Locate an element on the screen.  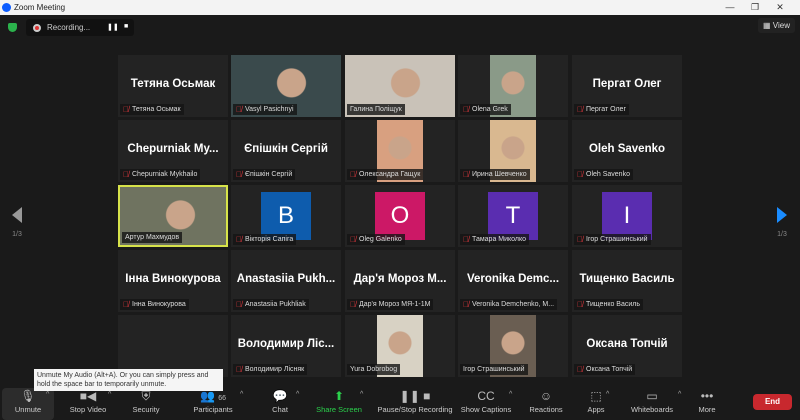
participant-name: Oleh Savenko is located at coordinates (608, 174).